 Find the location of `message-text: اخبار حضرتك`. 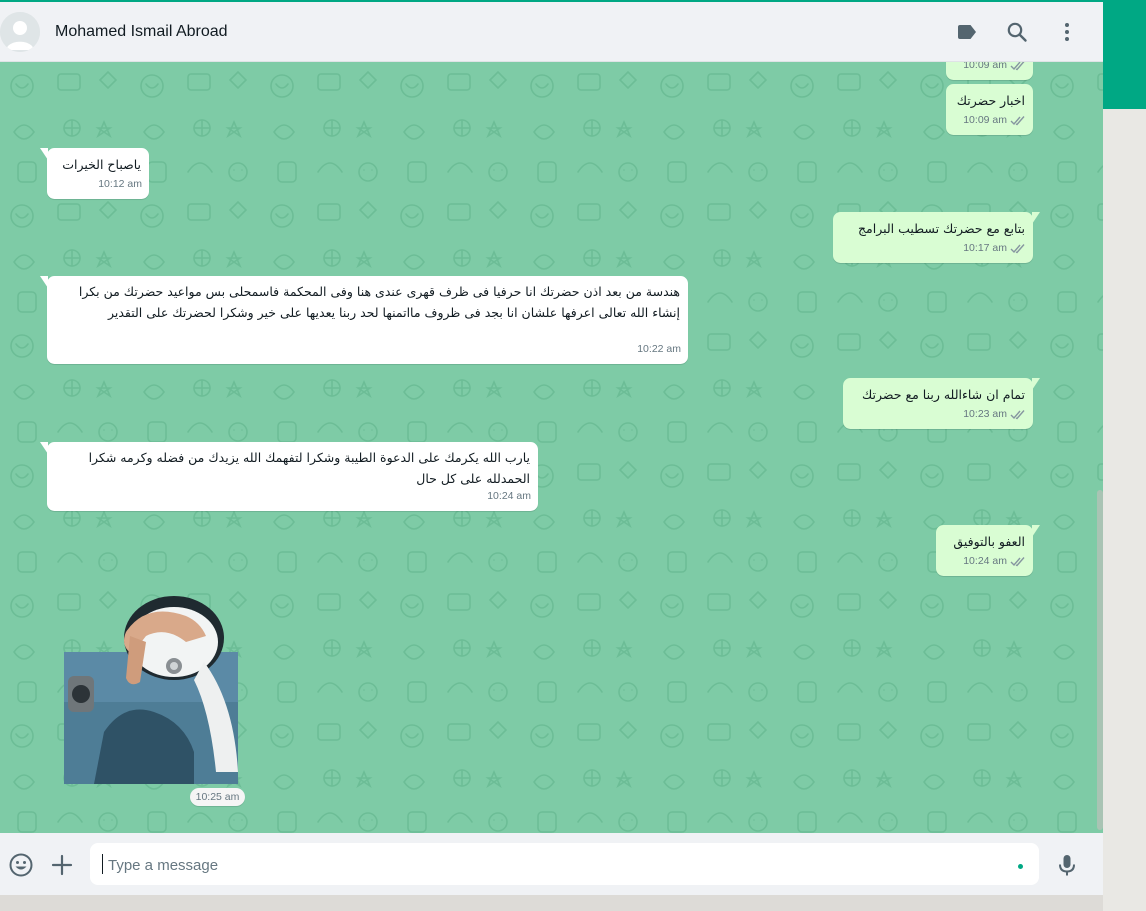

message-text: اخبار حضرتك is located at coordinates (990, 100).